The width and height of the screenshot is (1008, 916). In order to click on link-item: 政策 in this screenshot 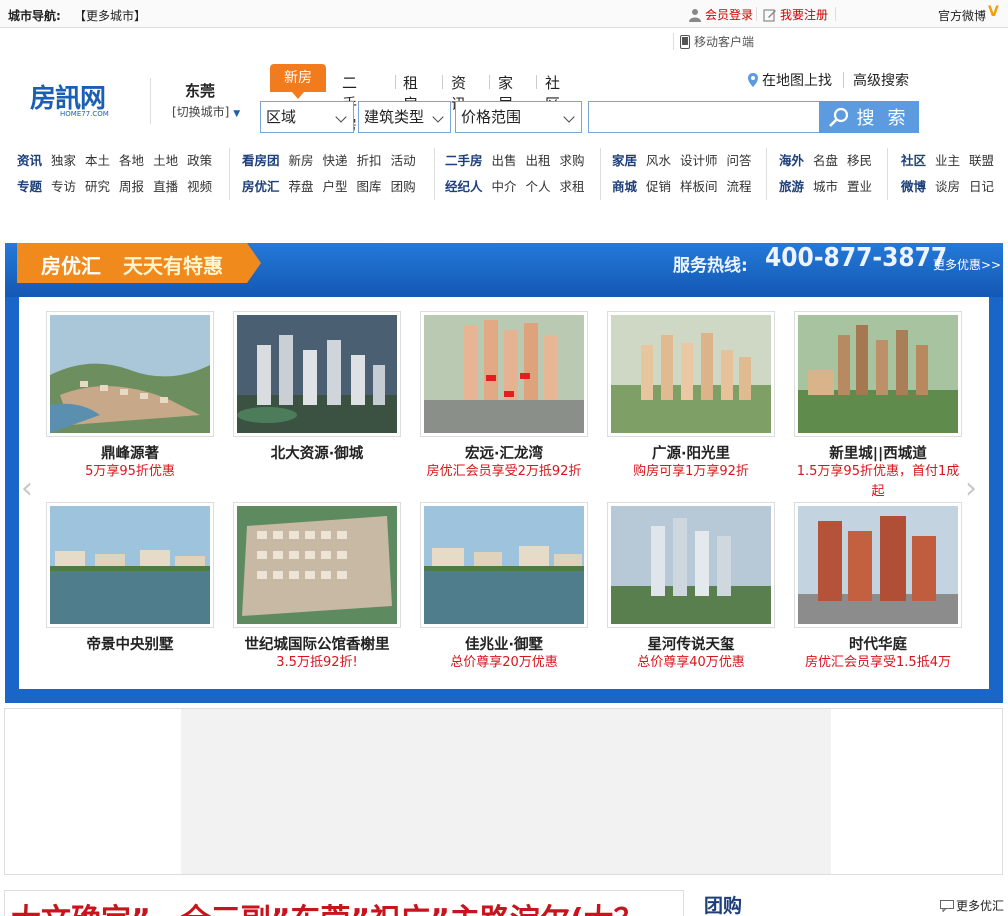, I will do `click(199, 159)`.